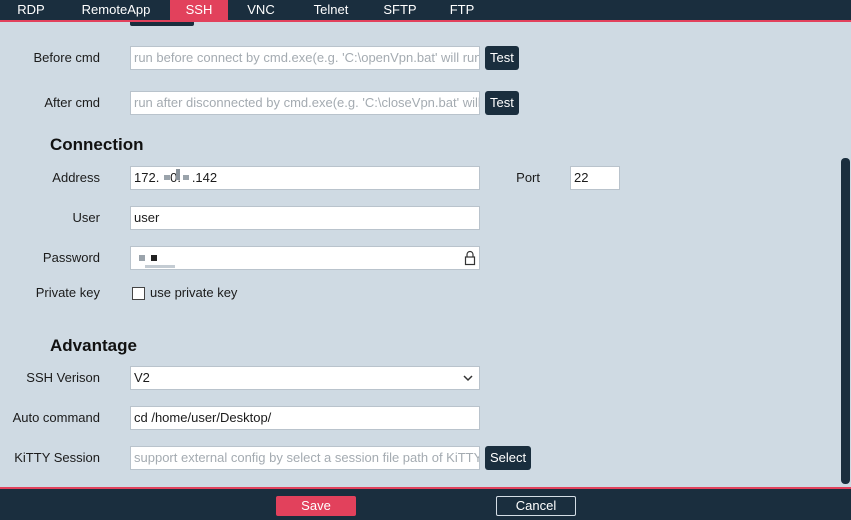  I want to click on chevron-down-icon, so click(468, 378).